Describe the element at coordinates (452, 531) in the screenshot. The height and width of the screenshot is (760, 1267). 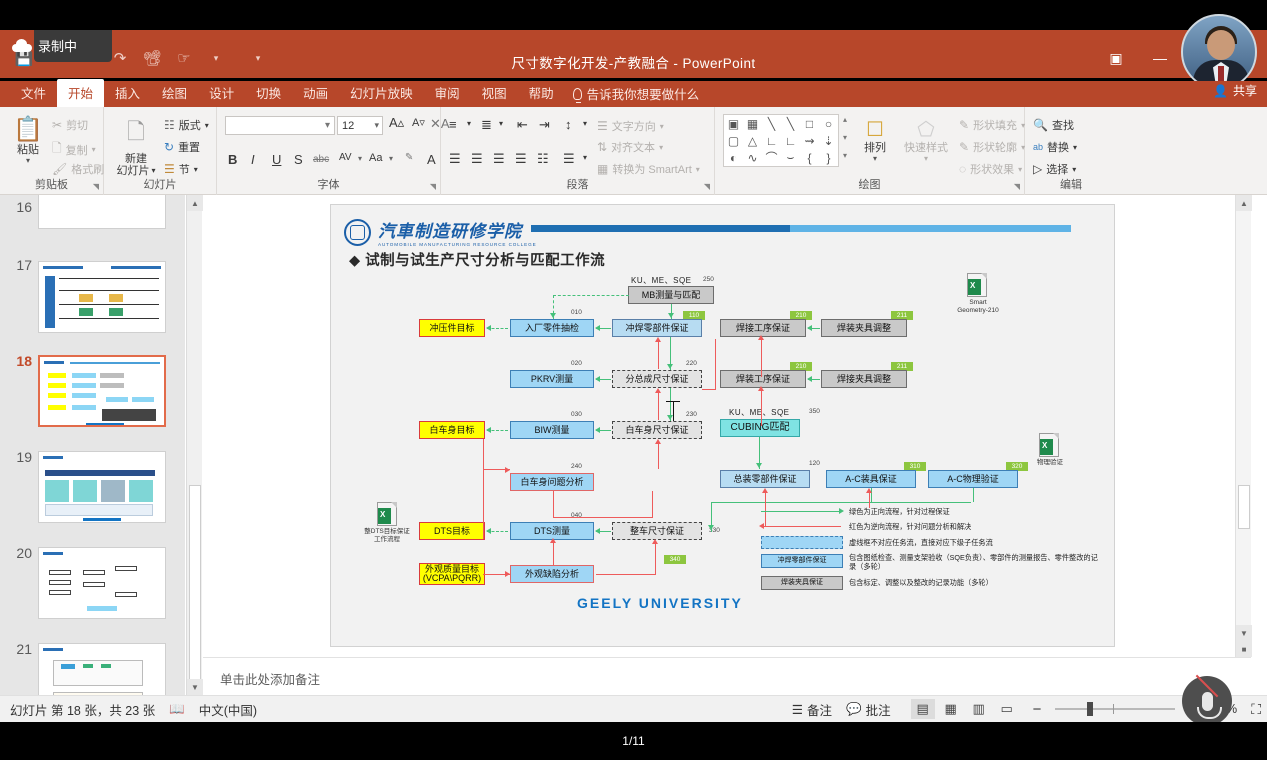
I see `node-dts-goal: DTS目标` at that location.